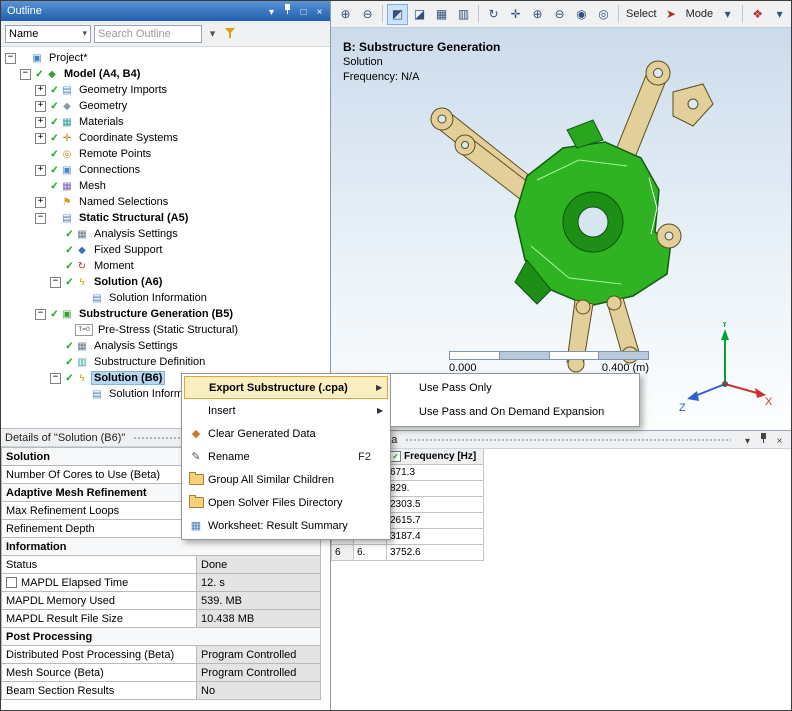  What do you see at coordinates (99, 655) in the screenshot?
I see `details-label: Distributed Post Processing (Beta)` at bounding box center [99, 655].